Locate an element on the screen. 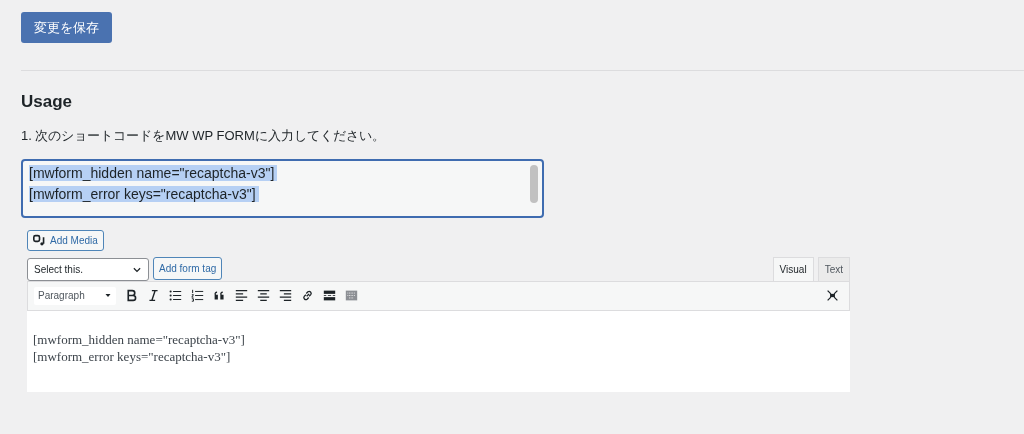 This screenshot has height=434, width=1024. numbered-list-icon is located at coordinates (197, 295).